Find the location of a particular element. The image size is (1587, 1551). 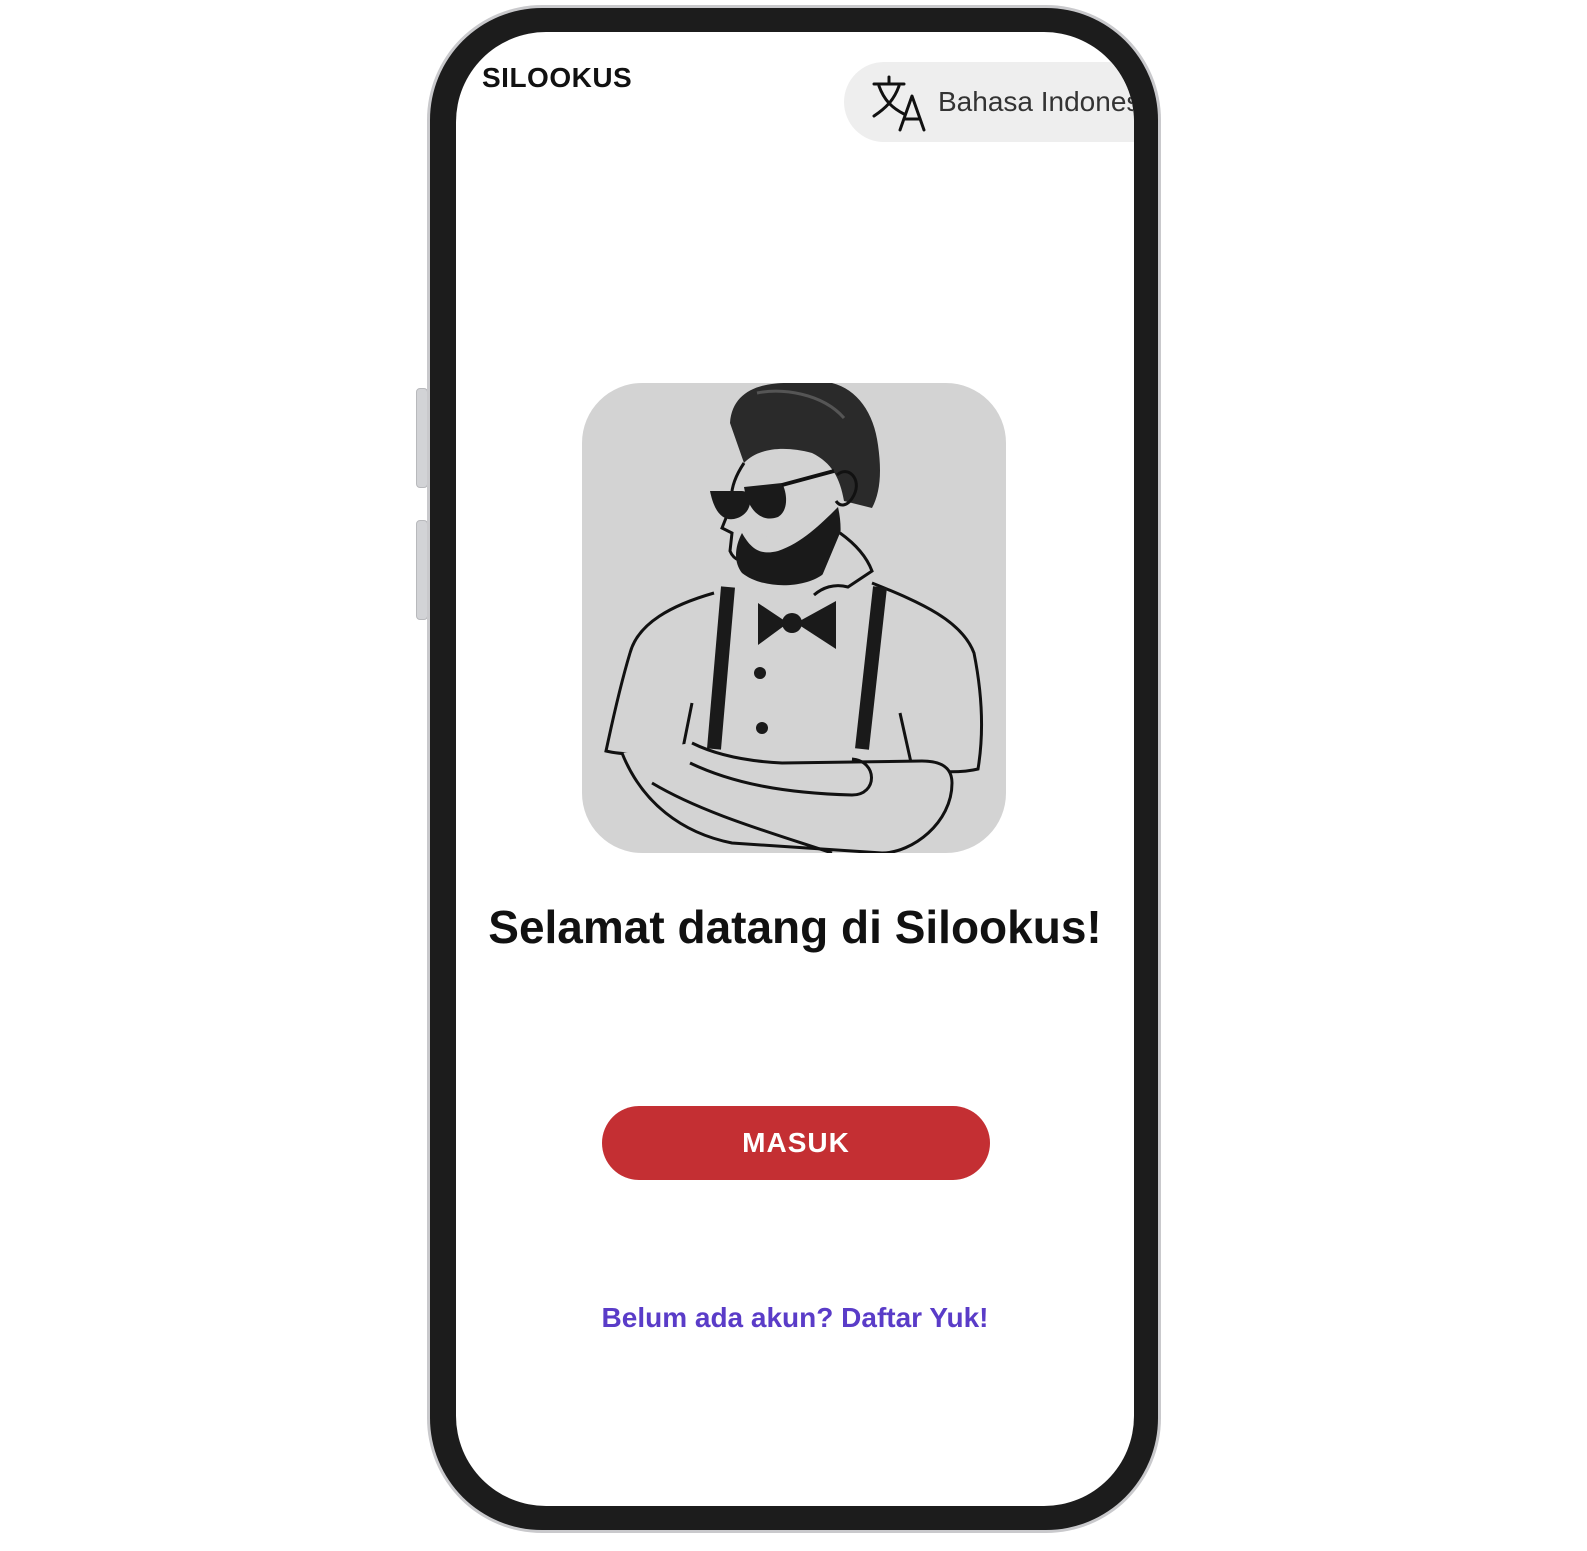

language-selector: Bahasa Indonesia is located at coordinates (989, 102).